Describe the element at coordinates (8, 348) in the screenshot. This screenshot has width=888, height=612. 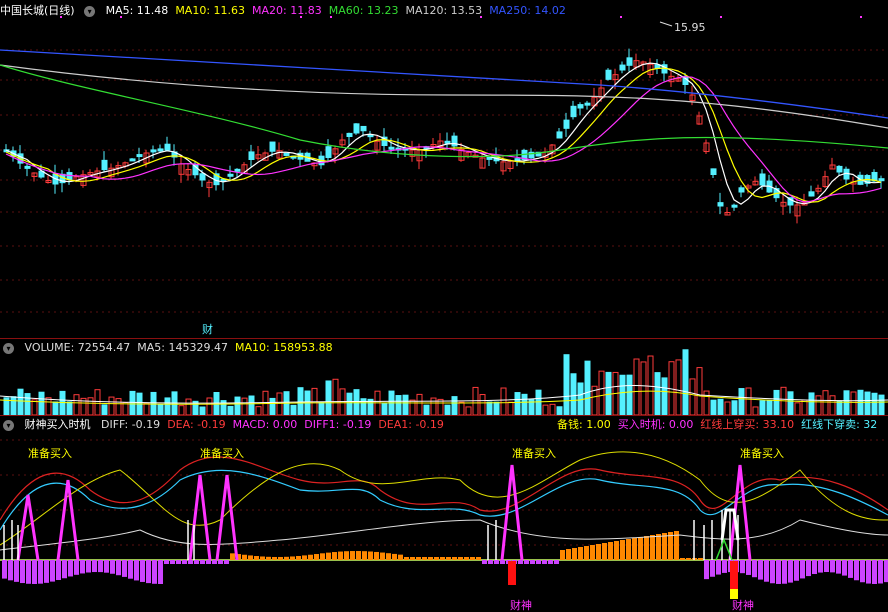
I see `volume-dropdown-icon: ▾` at that location.